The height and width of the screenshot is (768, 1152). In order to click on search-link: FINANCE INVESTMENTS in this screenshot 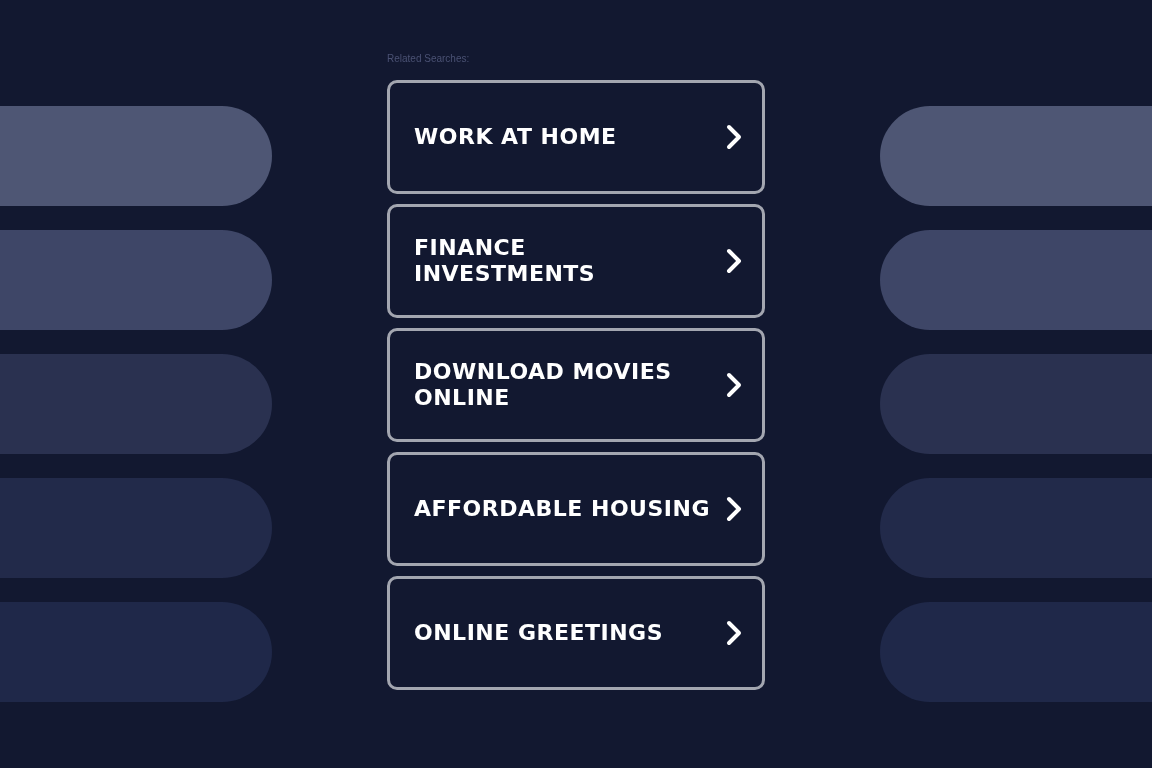, I will do `click(576, 261)`.